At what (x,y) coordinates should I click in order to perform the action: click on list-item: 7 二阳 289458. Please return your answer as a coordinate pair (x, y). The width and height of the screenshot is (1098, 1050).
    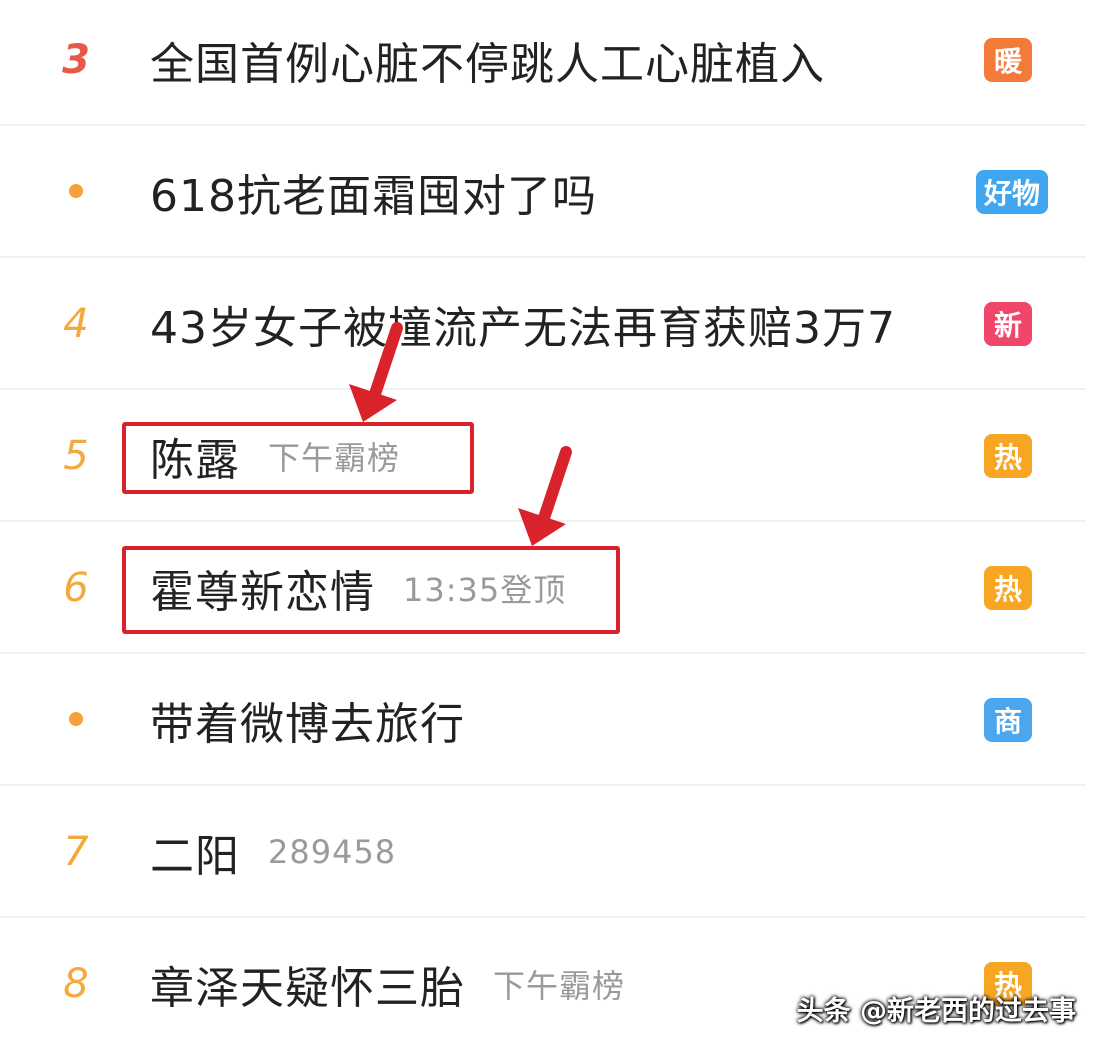
    Looking at the image, I should click on (549, 852).